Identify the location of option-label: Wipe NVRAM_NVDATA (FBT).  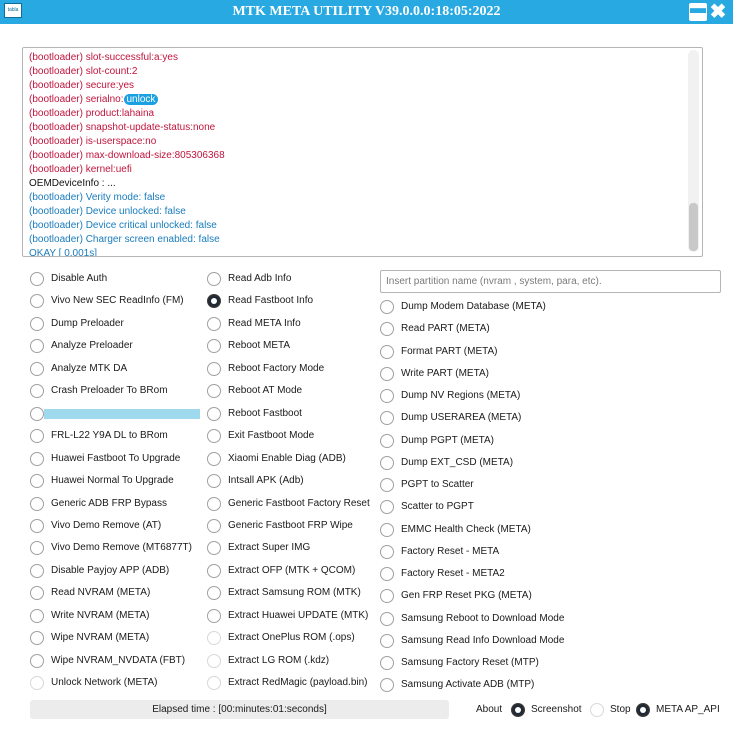
(118, 660).